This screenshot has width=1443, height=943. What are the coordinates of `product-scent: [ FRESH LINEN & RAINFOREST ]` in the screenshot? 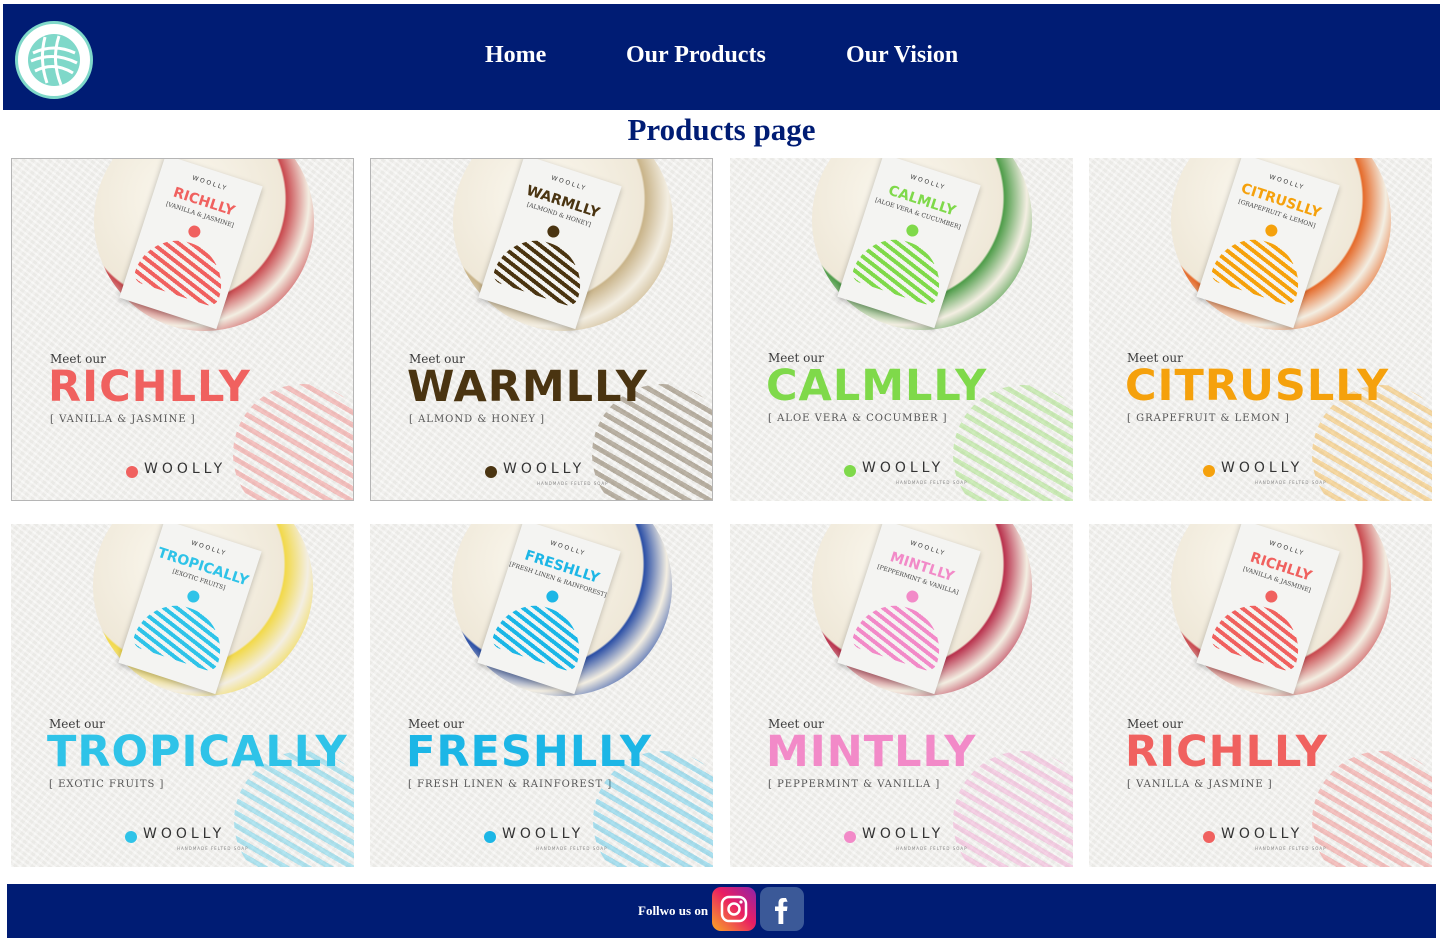 It's located at (510, 784).